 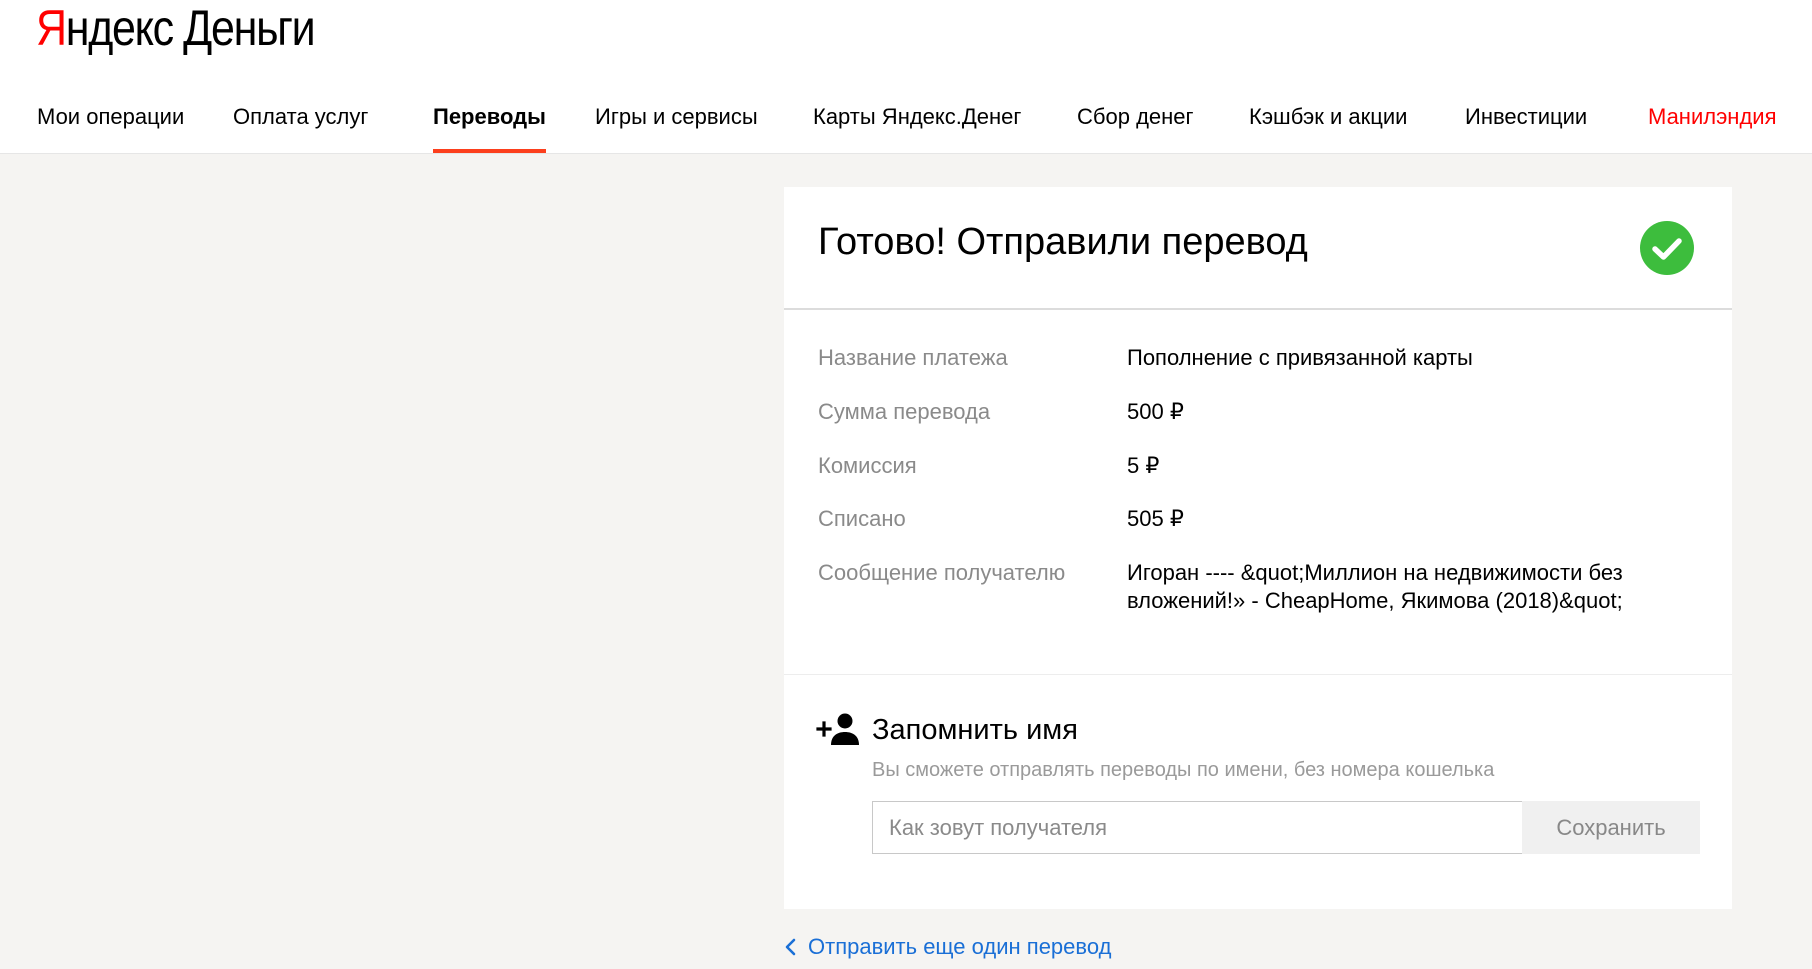 I want to click on detail-label: Списано, so click(x=862, y=518).